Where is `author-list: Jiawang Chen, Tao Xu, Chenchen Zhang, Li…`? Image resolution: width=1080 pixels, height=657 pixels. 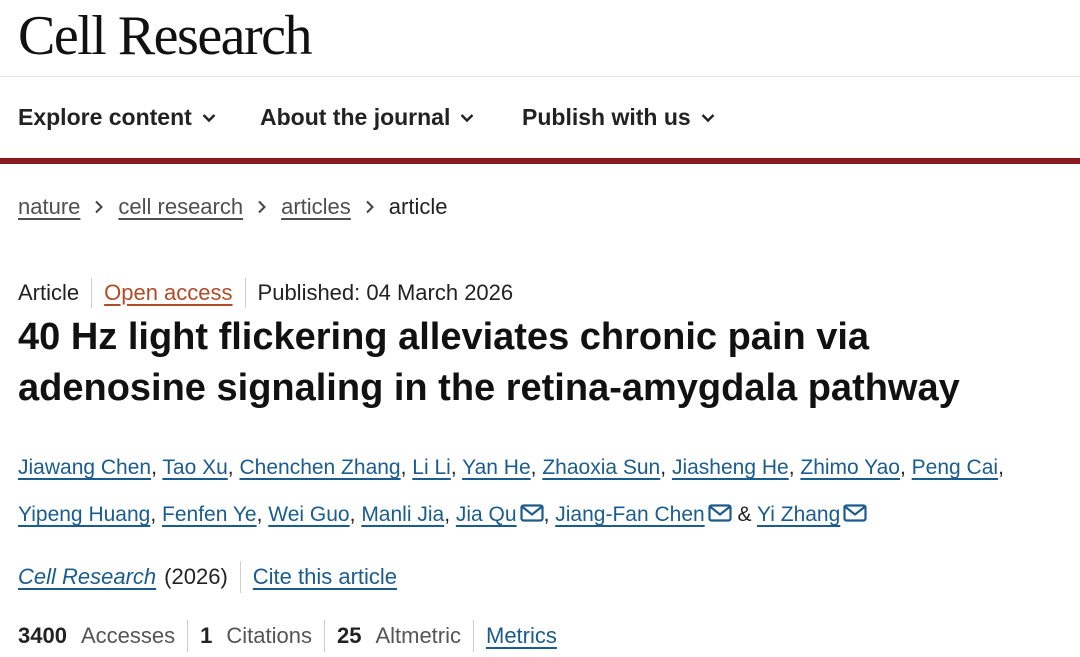
author-list: Jiawang Chen, Tao Xu, Chenchen Zhang, Li… is located at coordinates (548, 491).